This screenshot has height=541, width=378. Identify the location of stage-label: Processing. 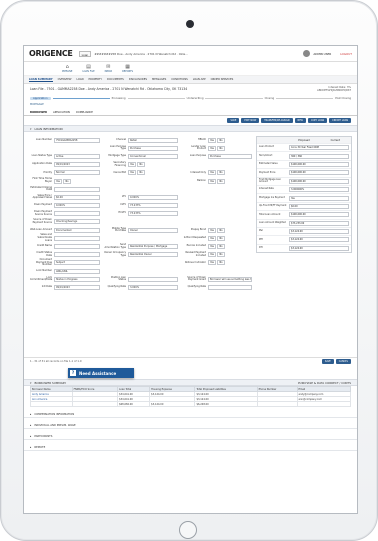
(119, 98).